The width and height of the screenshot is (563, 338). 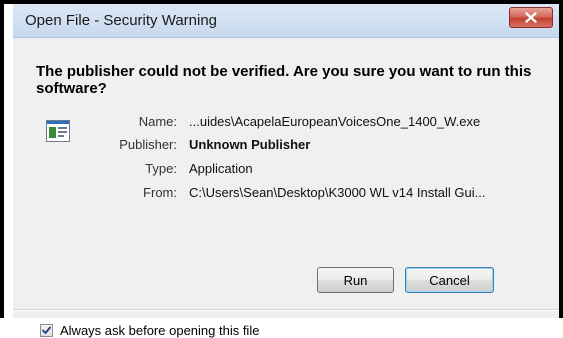 I want to click on title-bar: Open File - Security Warning, so click(x=286, y=21).